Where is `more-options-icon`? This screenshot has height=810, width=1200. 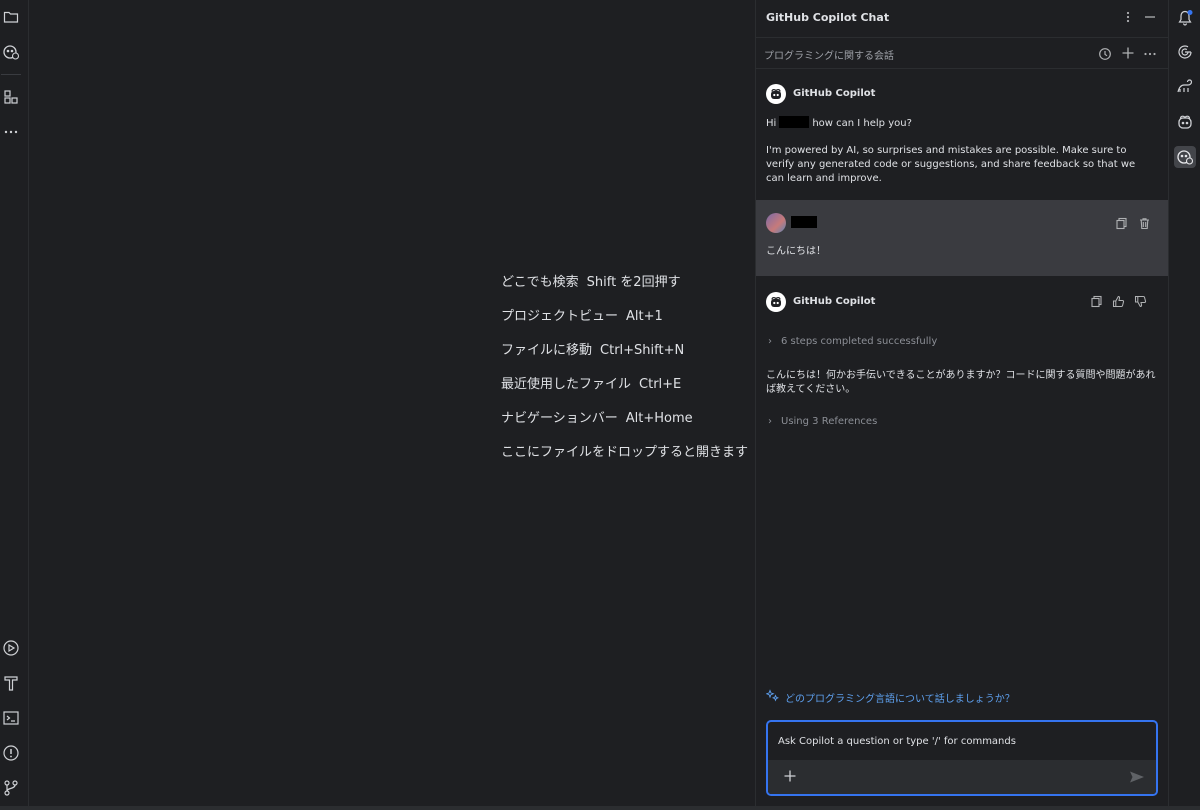
more-options-icon is located at coordinates (1150, 54).